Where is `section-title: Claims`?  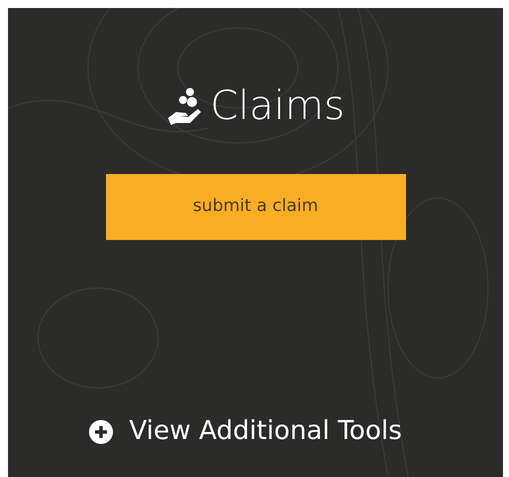 section-title: Claims is located at coordinates (277, 106).